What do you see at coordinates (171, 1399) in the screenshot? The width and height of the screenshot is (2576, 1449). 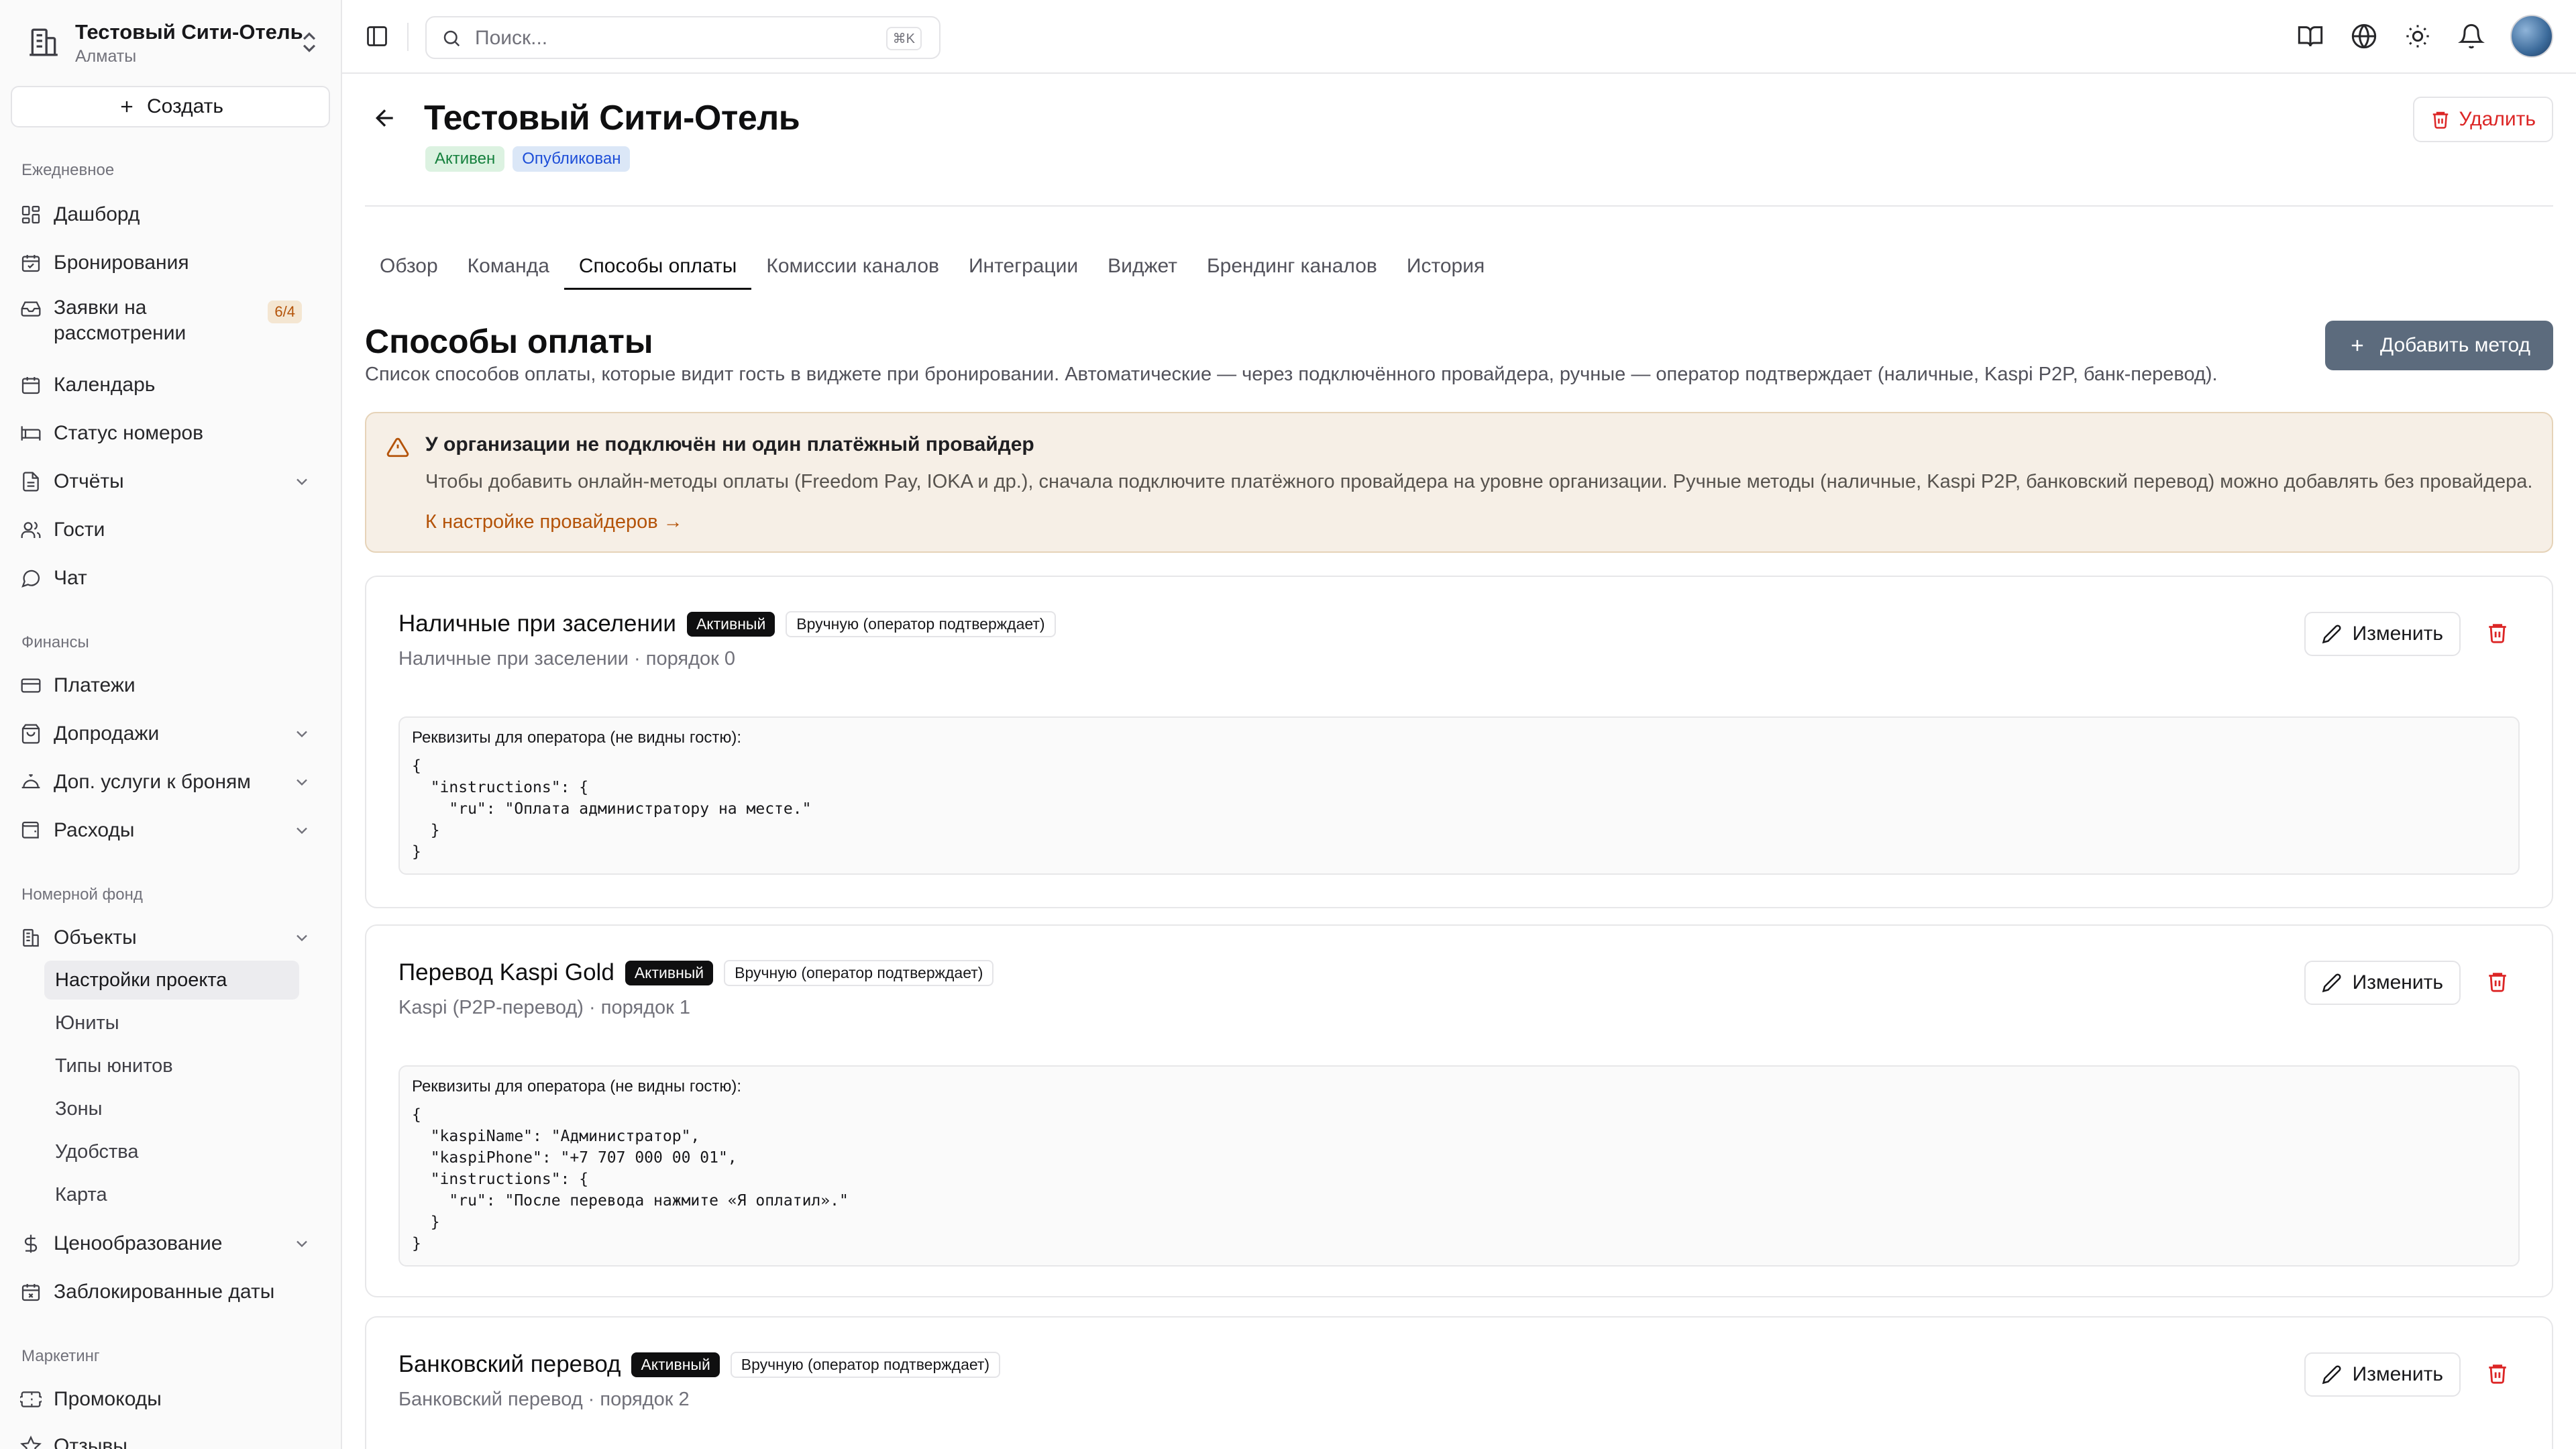 I see `sidebar-item-promocodes: Промокоды` at bounding box center [171, 1399].